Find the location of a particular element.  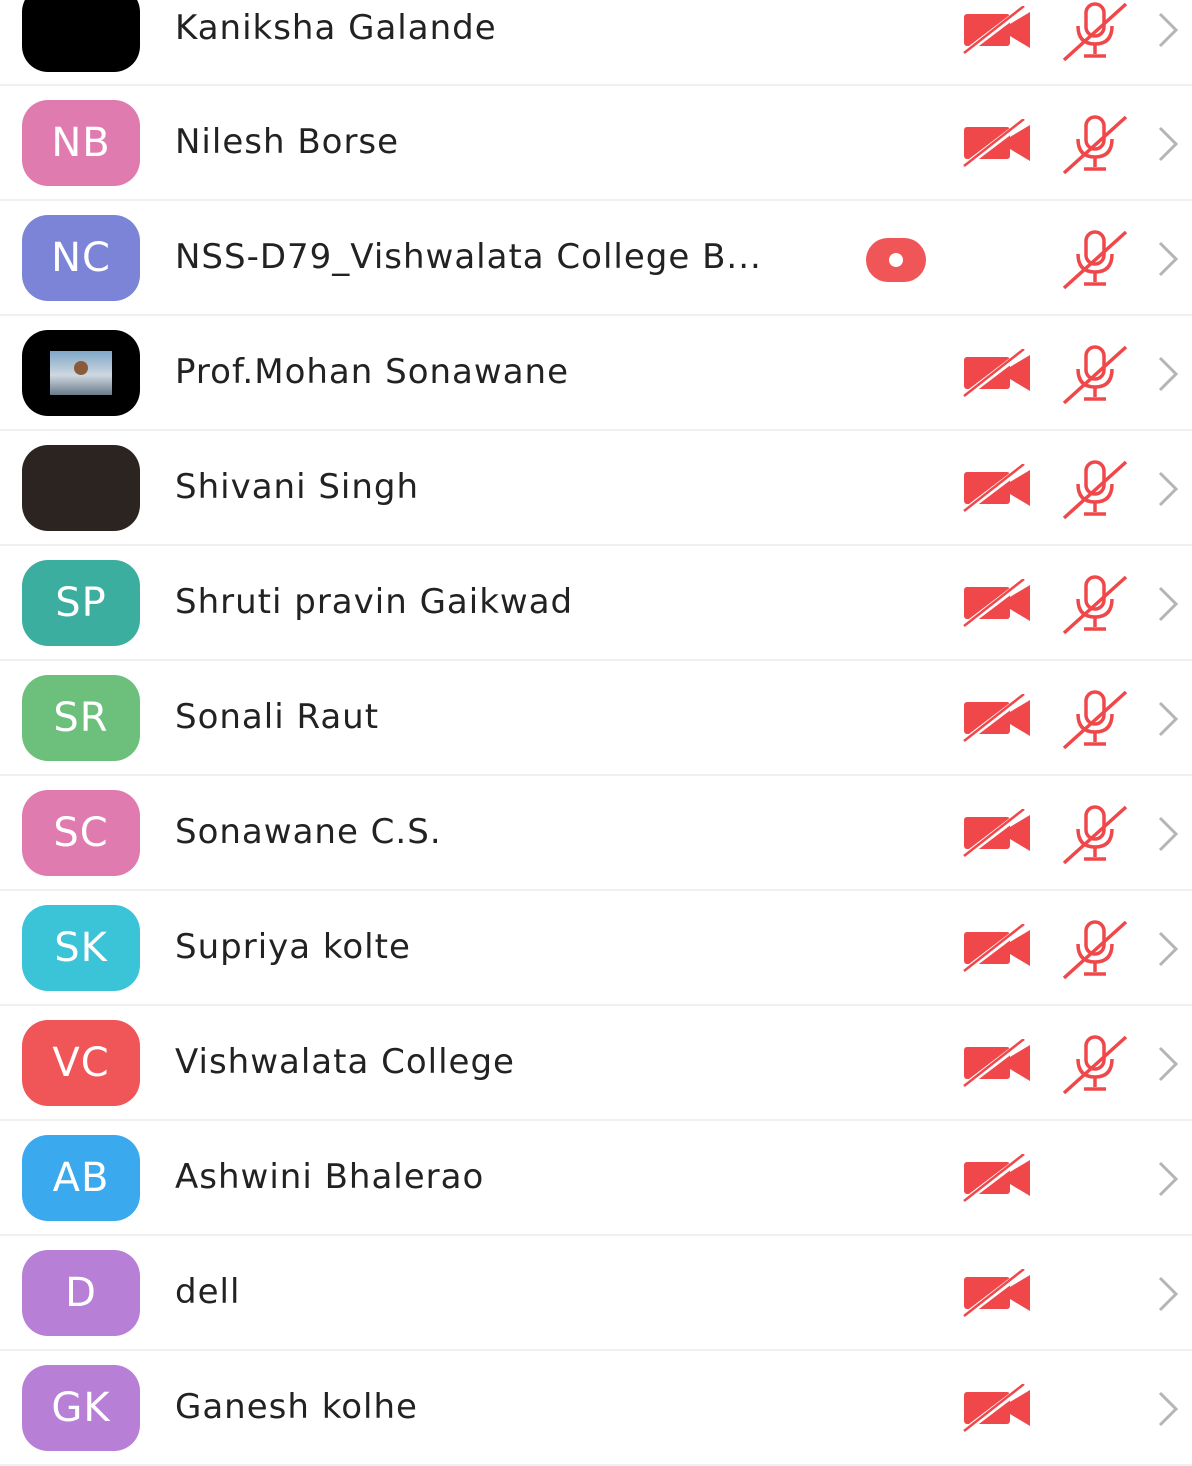

avatar: NB is located at coordinates (81, 143).